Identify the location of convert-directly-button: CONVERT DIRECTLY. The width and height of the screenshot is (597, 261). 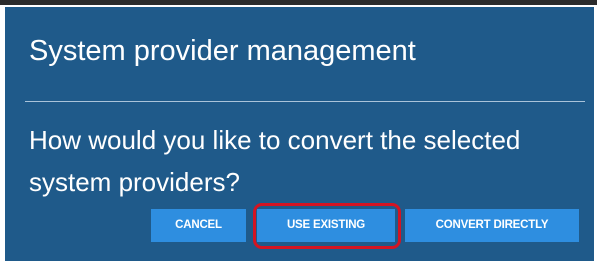
(492, 225).